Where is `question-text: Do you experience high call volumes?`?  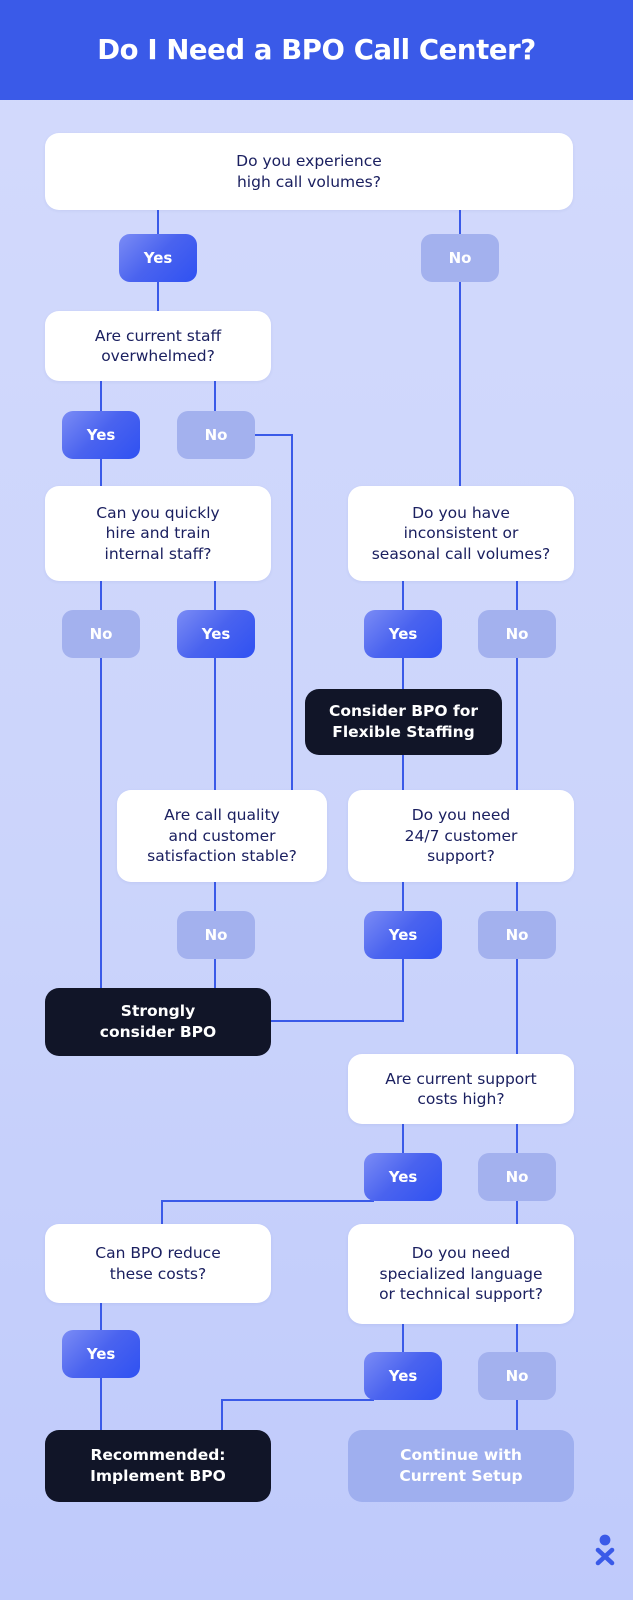 question-text: Do you experience high call volumes? is located at coordinates (309, 171).